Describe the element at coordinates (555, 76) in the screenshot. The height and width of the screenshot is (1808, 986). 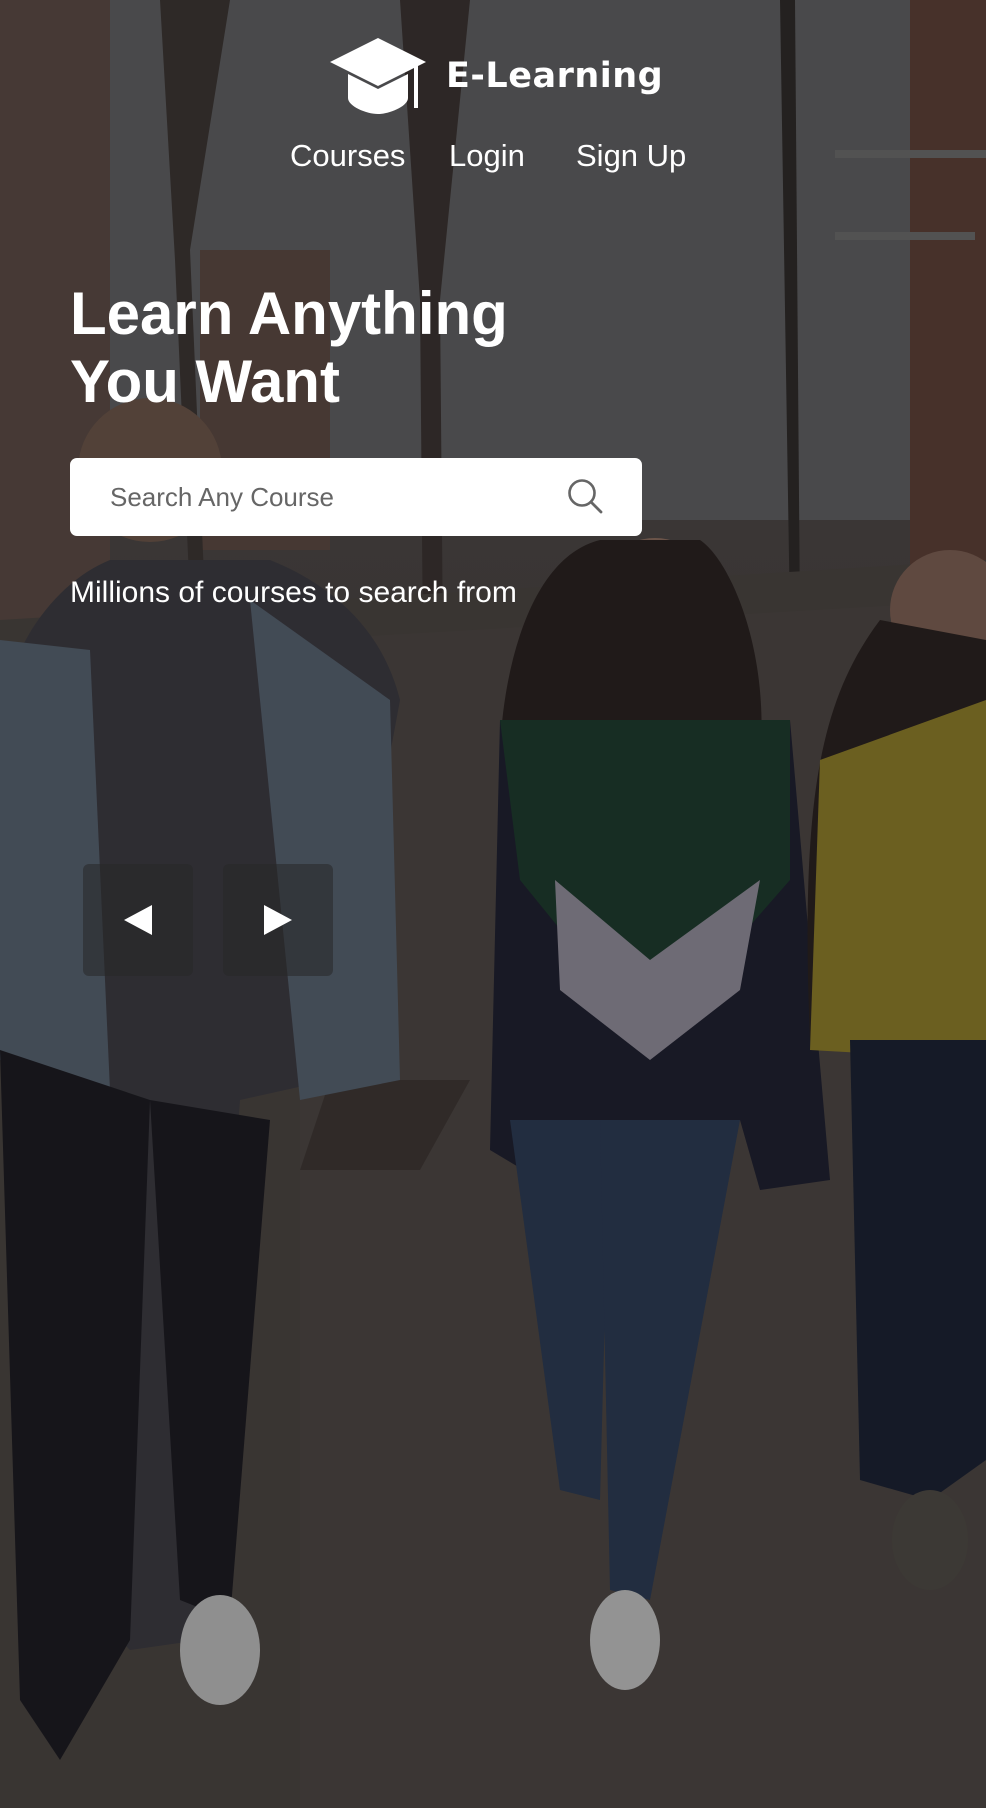
I see `brand-name: E-Learning` at that location.